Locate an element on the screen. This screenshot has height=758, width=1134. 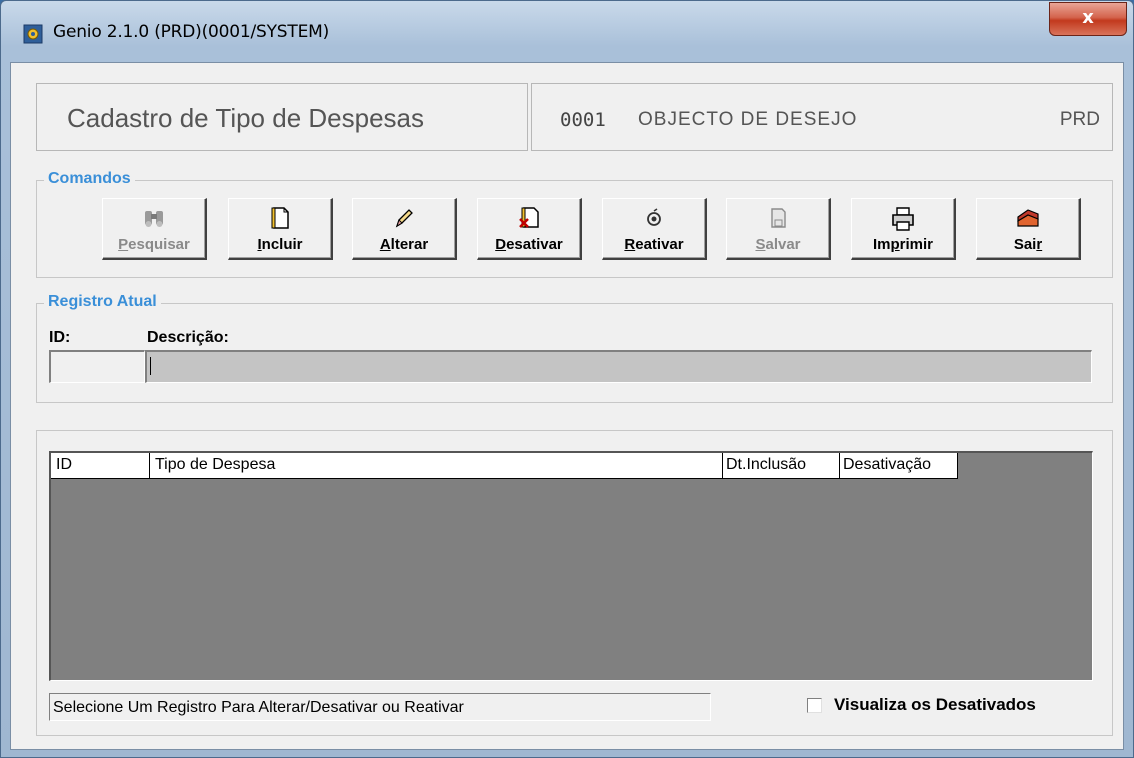
desativar-button: Desativar is located at coordinates (529, 229).